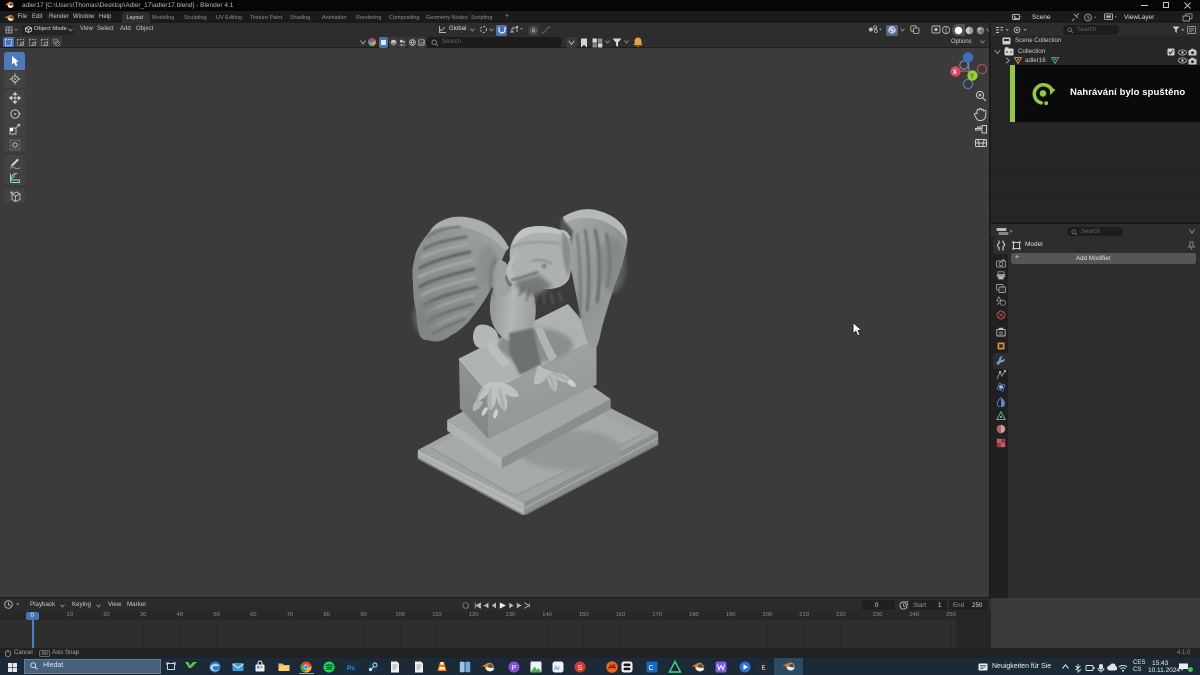 Image resolution: width=1200 pixels, height=675 pixels. I want to click on svg-text: S, so click(580, 666).